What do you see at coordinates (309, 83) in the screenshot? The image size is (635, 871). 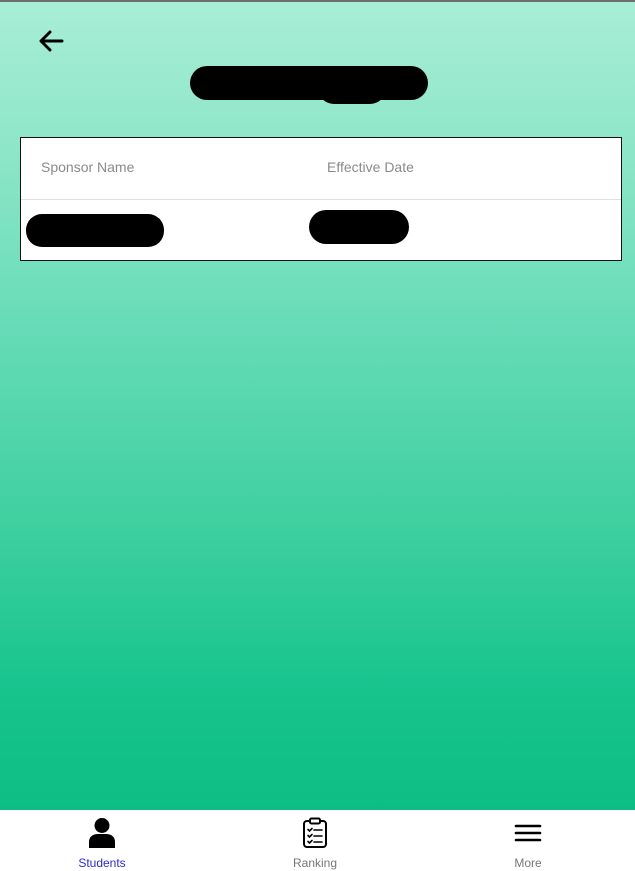 I see `page-title-redaction` at bounding box center [309, 83].